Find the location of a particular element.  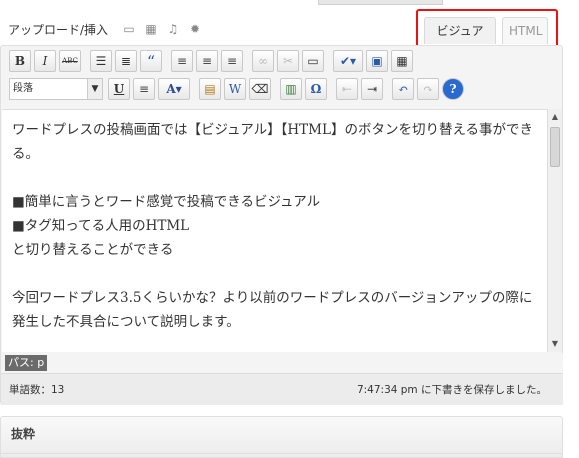

media-icon: ✹ is located at coordinates (195, 29).